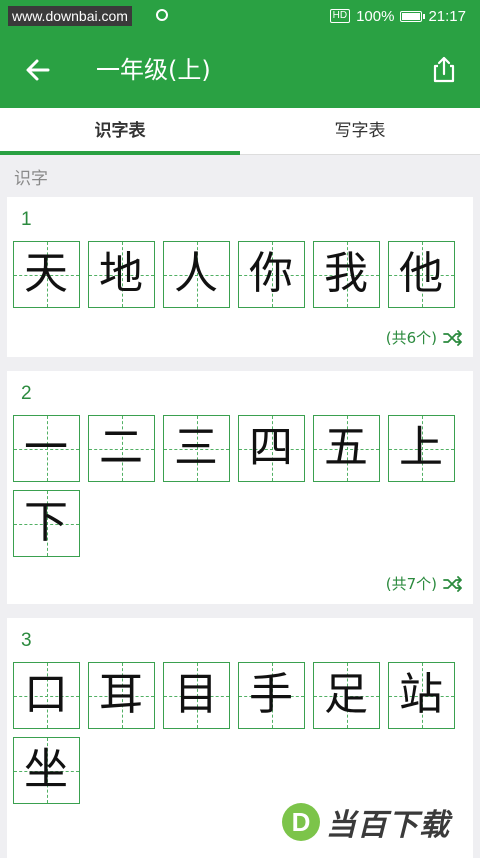  I want to click on status-right: HD 100% 21:17, so click(397, 16).